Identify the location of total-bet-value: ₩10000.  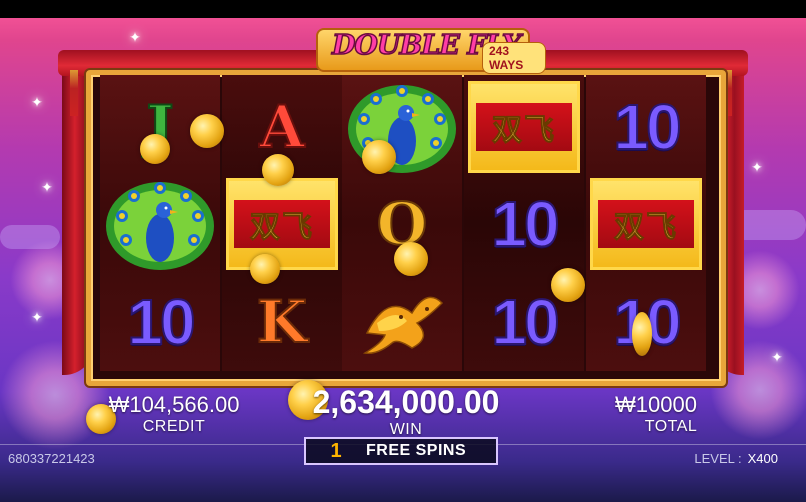
(656, 404).